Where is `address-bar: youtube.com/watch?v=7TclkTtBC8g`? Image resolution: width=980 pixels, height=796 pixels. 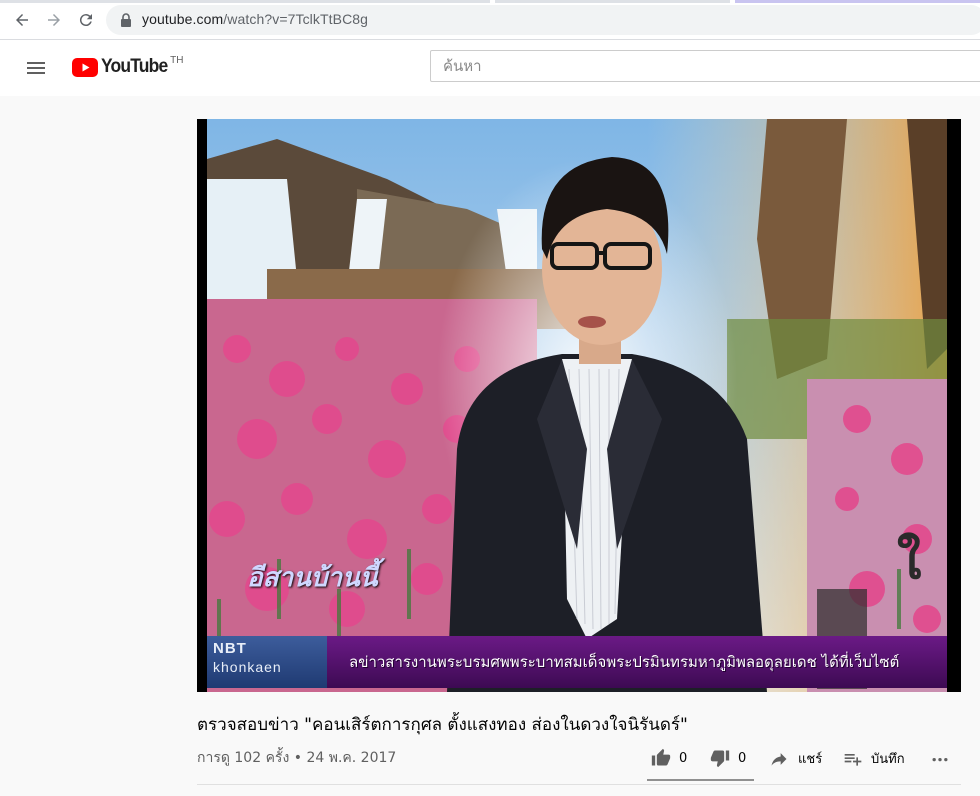 address-bar: youtube.com/watch?v=7TclkTtBC8g is located at coordinates (543, 20).